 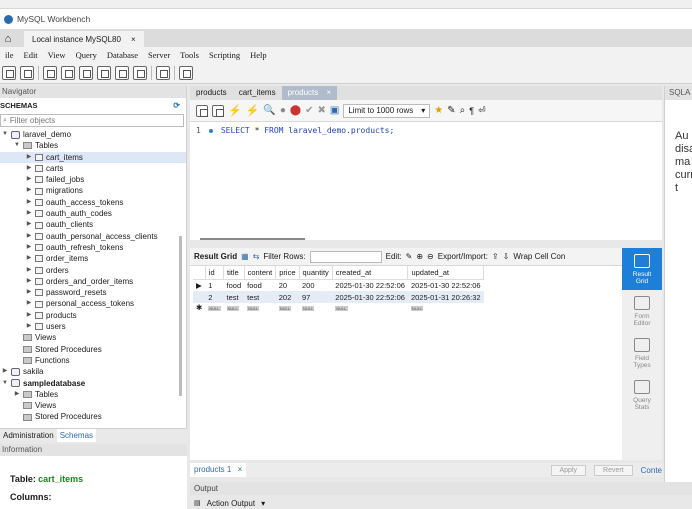 I want to click on execute-icon: ⚡, so click(x=235, y=110).